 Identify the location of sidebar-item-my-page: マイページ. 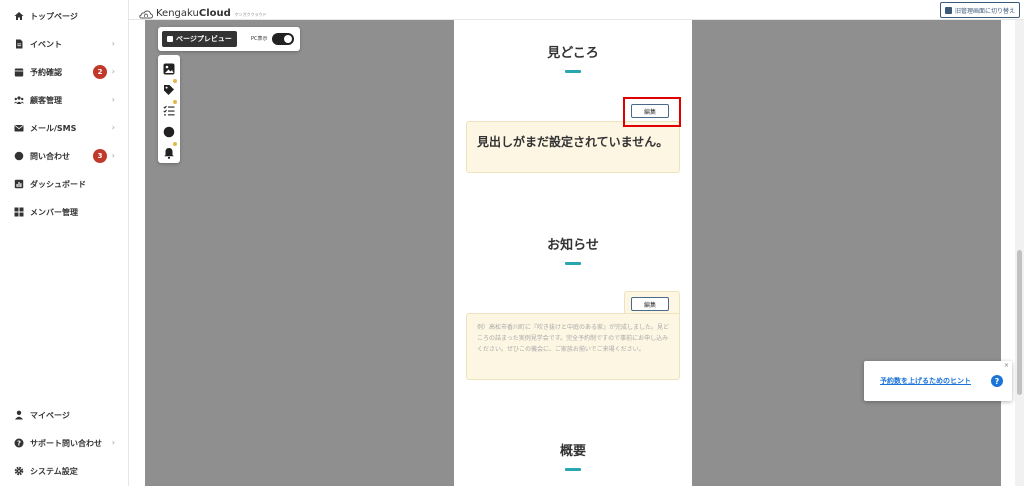
(64, 415).